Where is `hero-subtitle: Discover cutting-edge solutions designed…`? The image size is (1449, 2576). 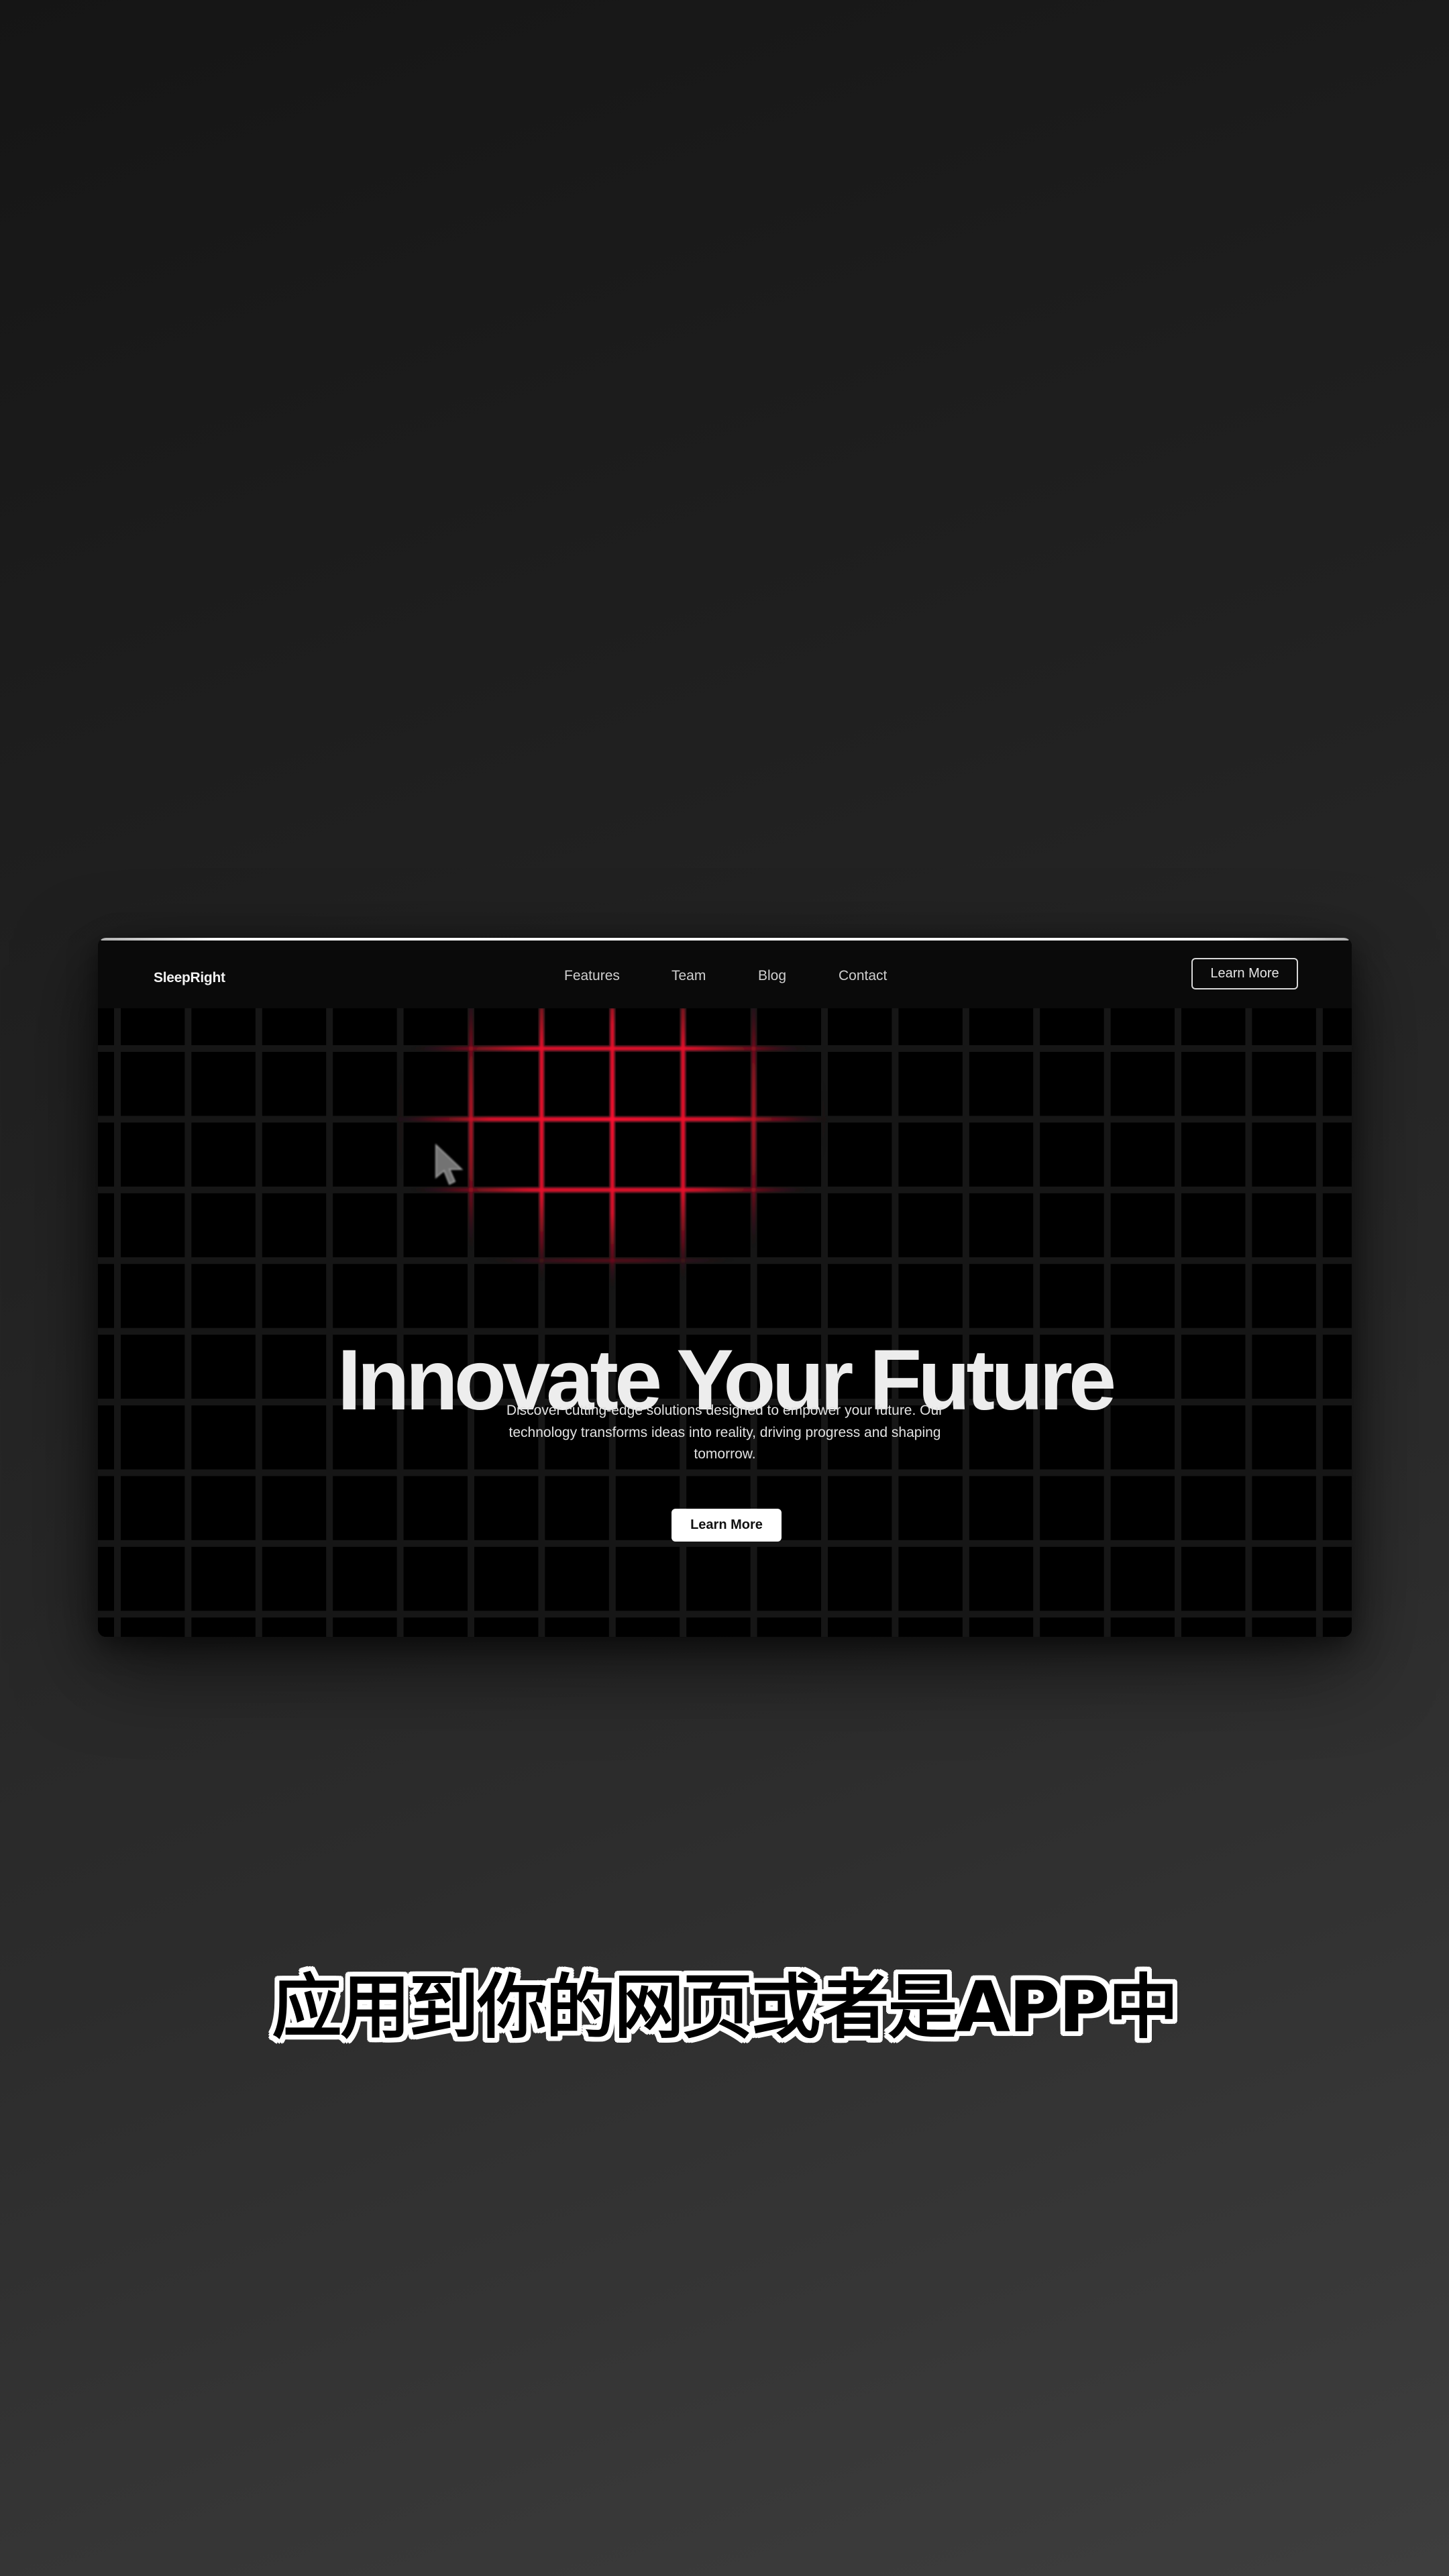
hero-subtitle: Discover cutting-edge solutions designed… is located at coordinates (725, 1432).